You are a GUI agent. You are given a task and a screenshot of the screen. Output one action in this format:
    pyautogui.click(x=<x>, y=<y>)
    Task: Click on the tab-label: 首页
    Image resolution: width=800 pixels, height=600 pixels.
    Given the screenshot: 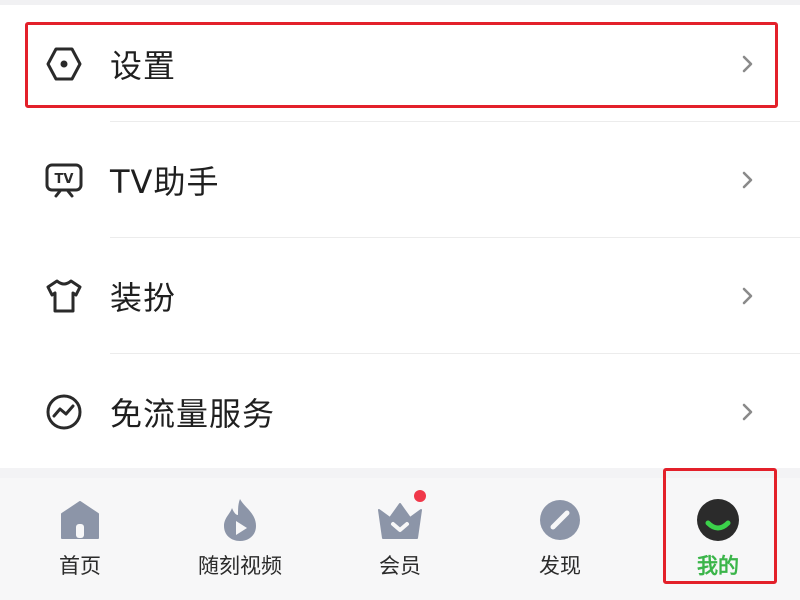 What is the action you would take?
    pyautogui.click(x=80, y=566)
    